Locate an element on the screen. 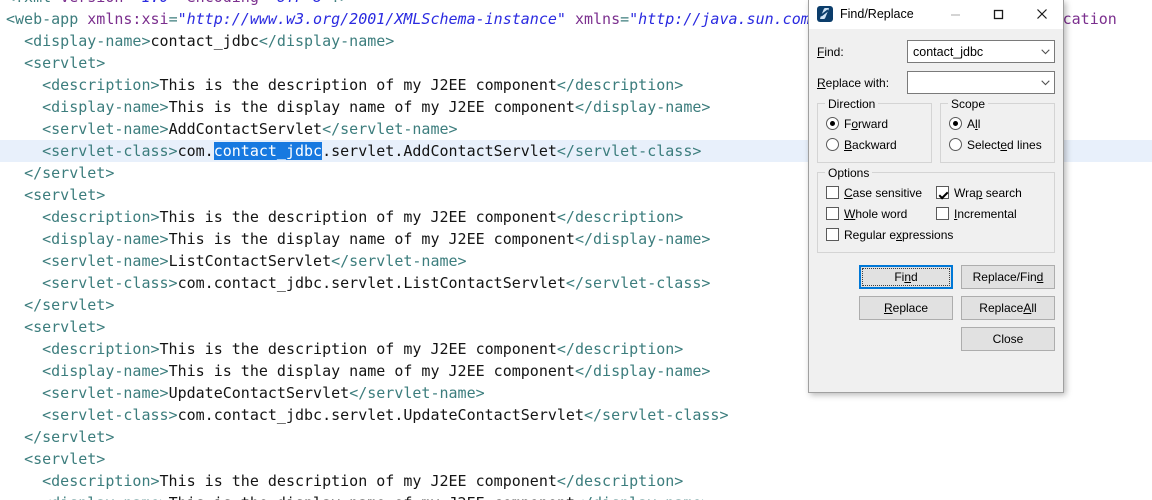 The height and width of the screenshot is (500, 1152). code-token-tag: <servlet> is located at coordinates (65, 327).